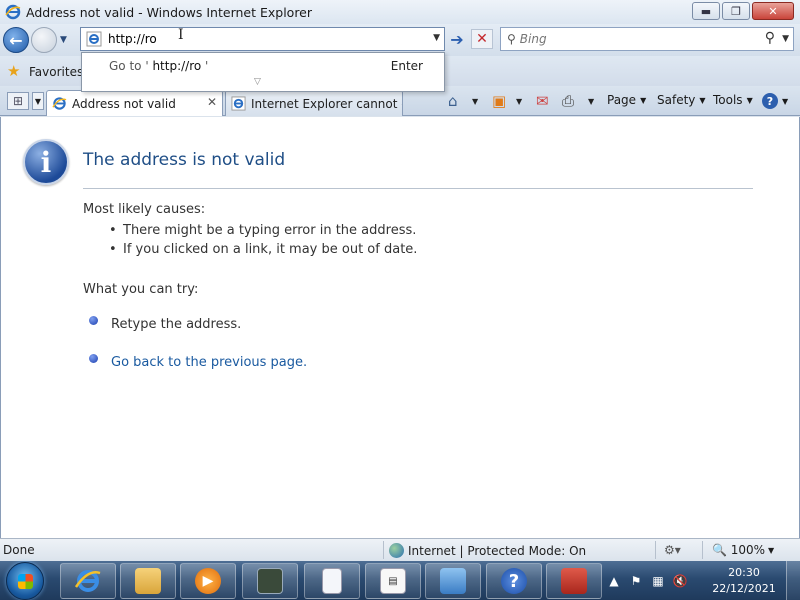 The image size is (800, 600). What do you see at coordinates (475, 101) in the screenshot?
I see `home-dropdown-icon: ▼` at bounding box center [475, 101].